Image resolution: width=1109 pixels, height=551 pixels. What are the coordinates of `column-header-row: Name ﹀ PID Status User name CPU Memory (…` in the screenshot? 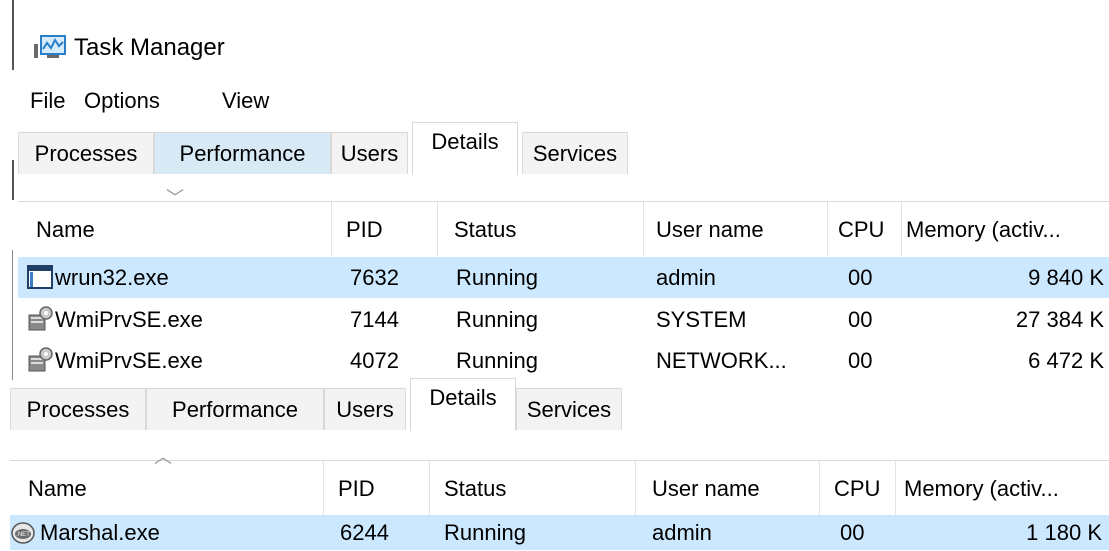 It's located at (563, 222).